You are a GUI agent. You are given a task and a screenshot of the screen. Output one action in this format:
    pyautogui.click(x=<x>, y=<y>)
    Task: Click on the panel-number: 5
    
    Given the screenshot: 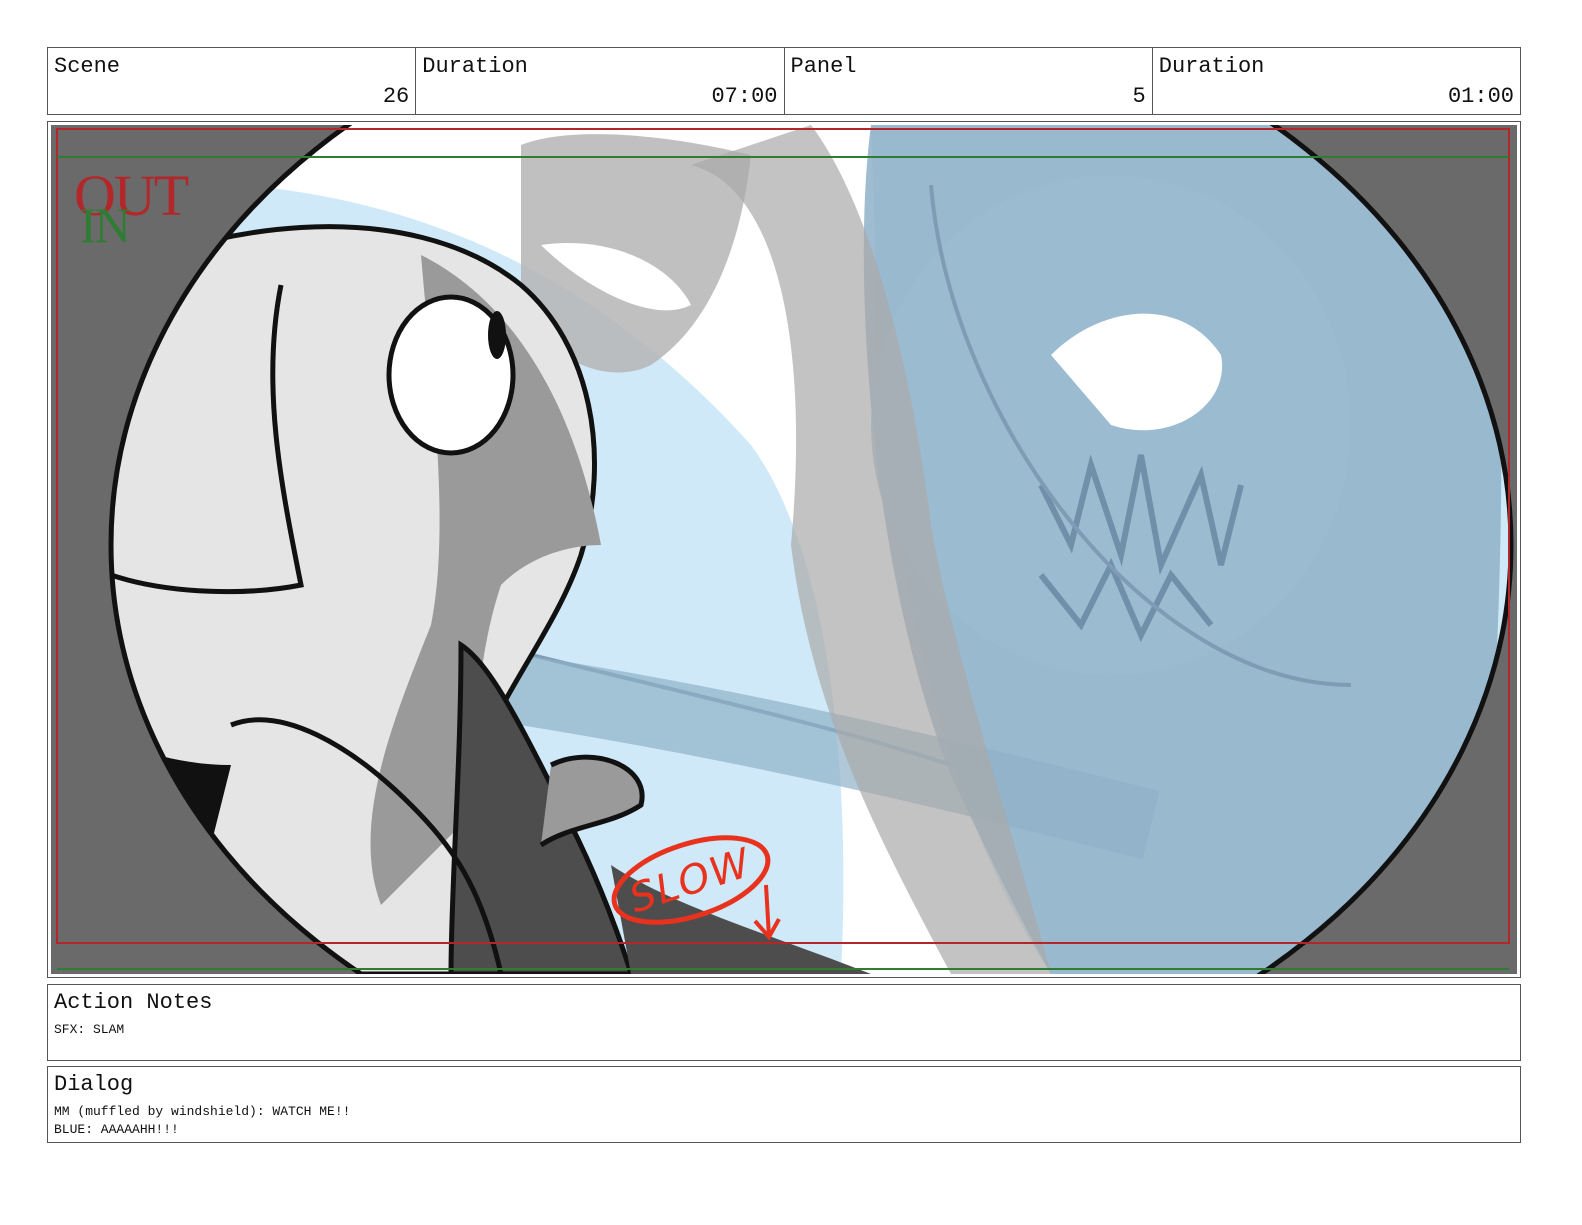 What is the action you would take?
    pyautogui.click(x=1139, y=97)
    